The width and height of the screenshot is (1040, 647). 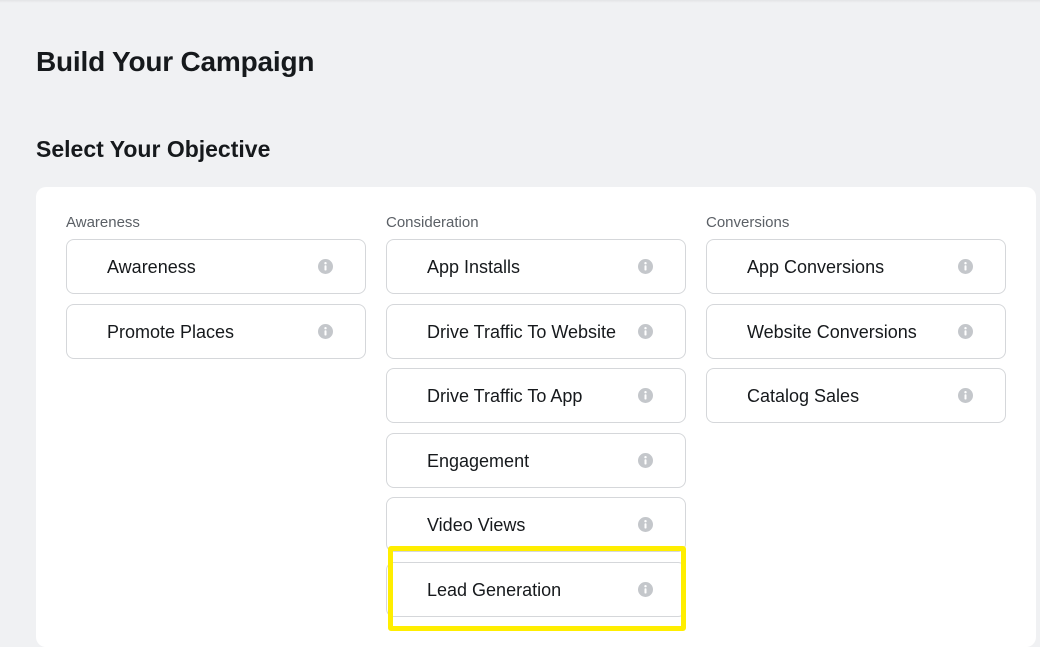 I want to click on objective-app-installs: App Installs, so click(x=536, y=266).